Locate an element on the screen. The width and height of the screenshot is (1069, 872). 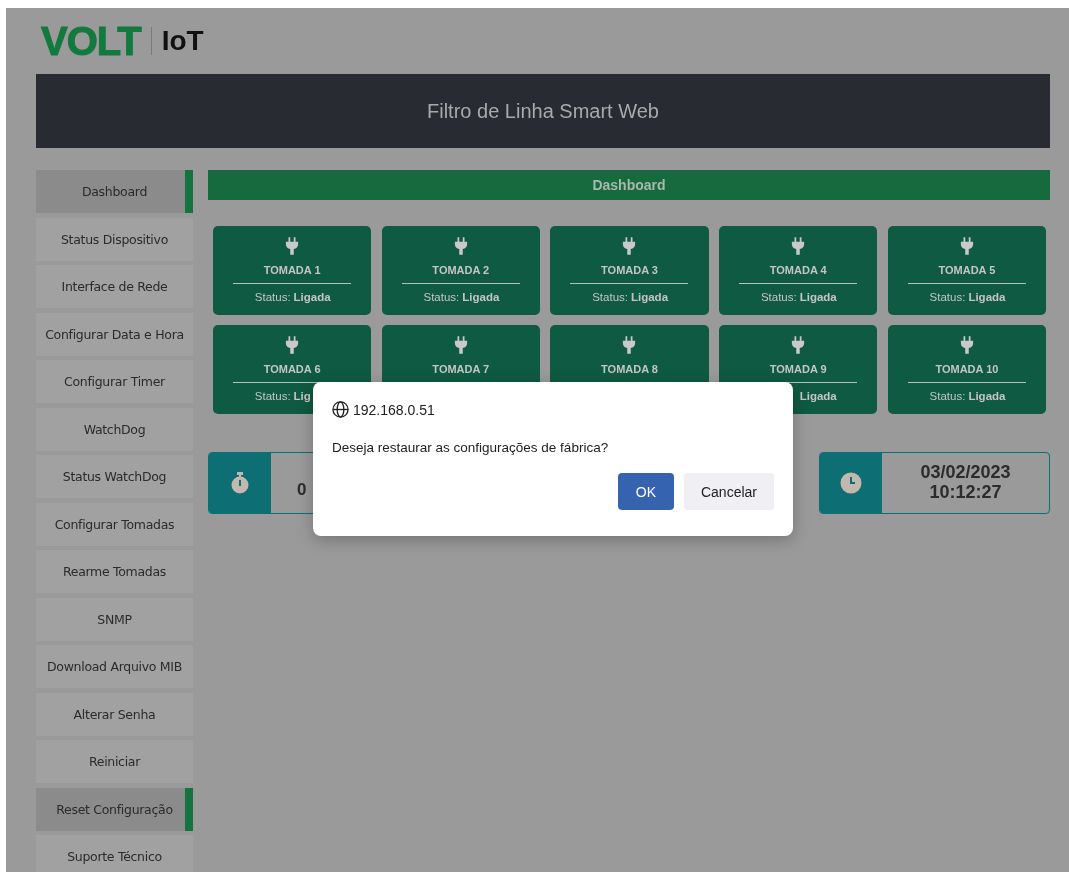
sidebar-item: Reiniciar is located at coordinates (114, 761).